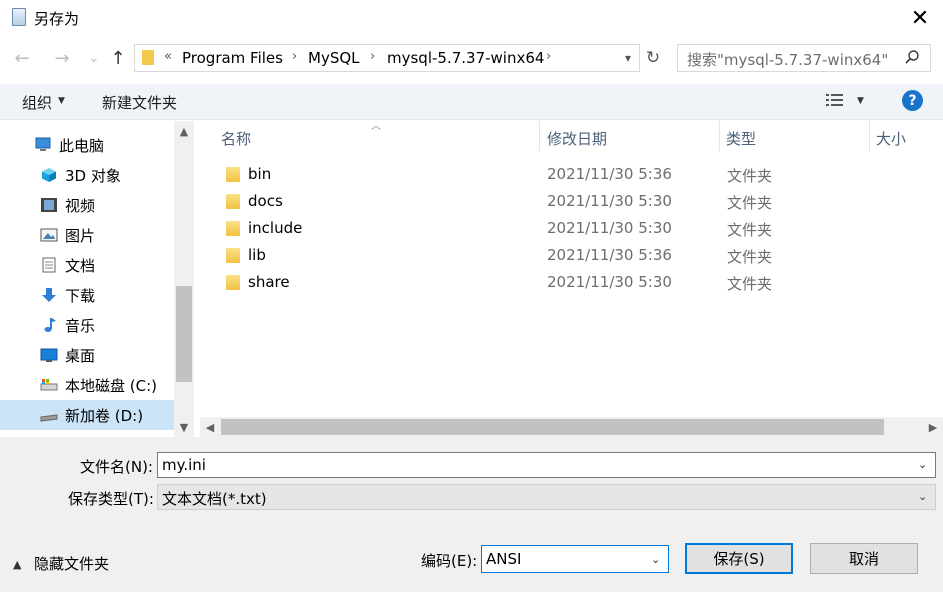 This screenshot has width=943, height=592. What do you see at coordinates (546, 465) in the screenshot?
I see `filename-input` at bounding box center [546, 465].